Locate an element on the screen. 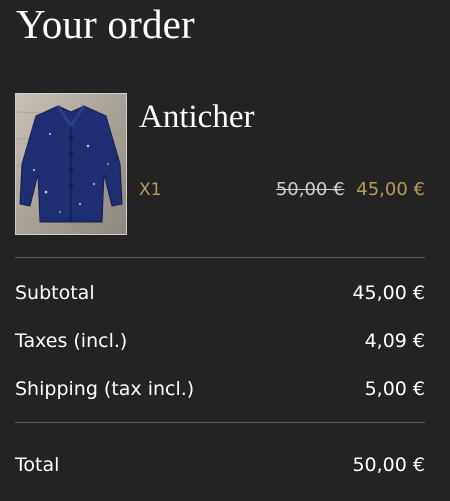 Image resolution: width=450 pixels, height=501 pixels. shipping-row: Shipping (tax incl.) 5,00 € is located at coordinates (220, 389).